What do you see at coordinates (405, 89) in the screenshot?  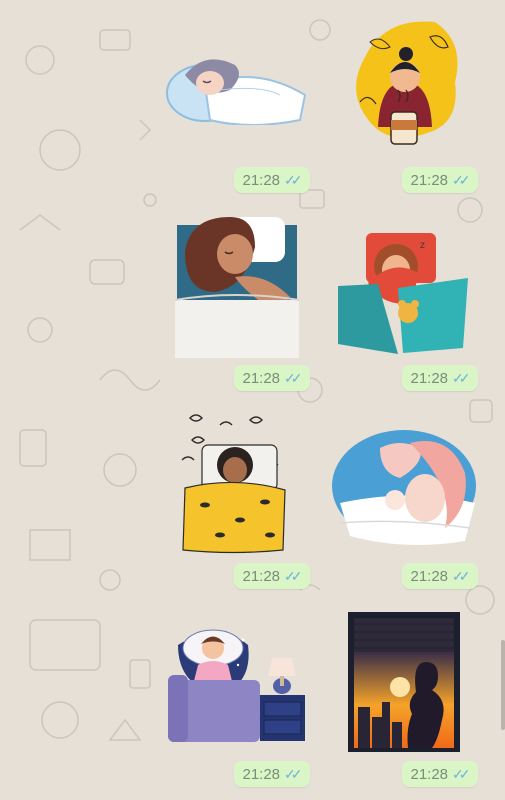 I see `sticker-woman-coffee-cup` at bounding box center [405, 89].